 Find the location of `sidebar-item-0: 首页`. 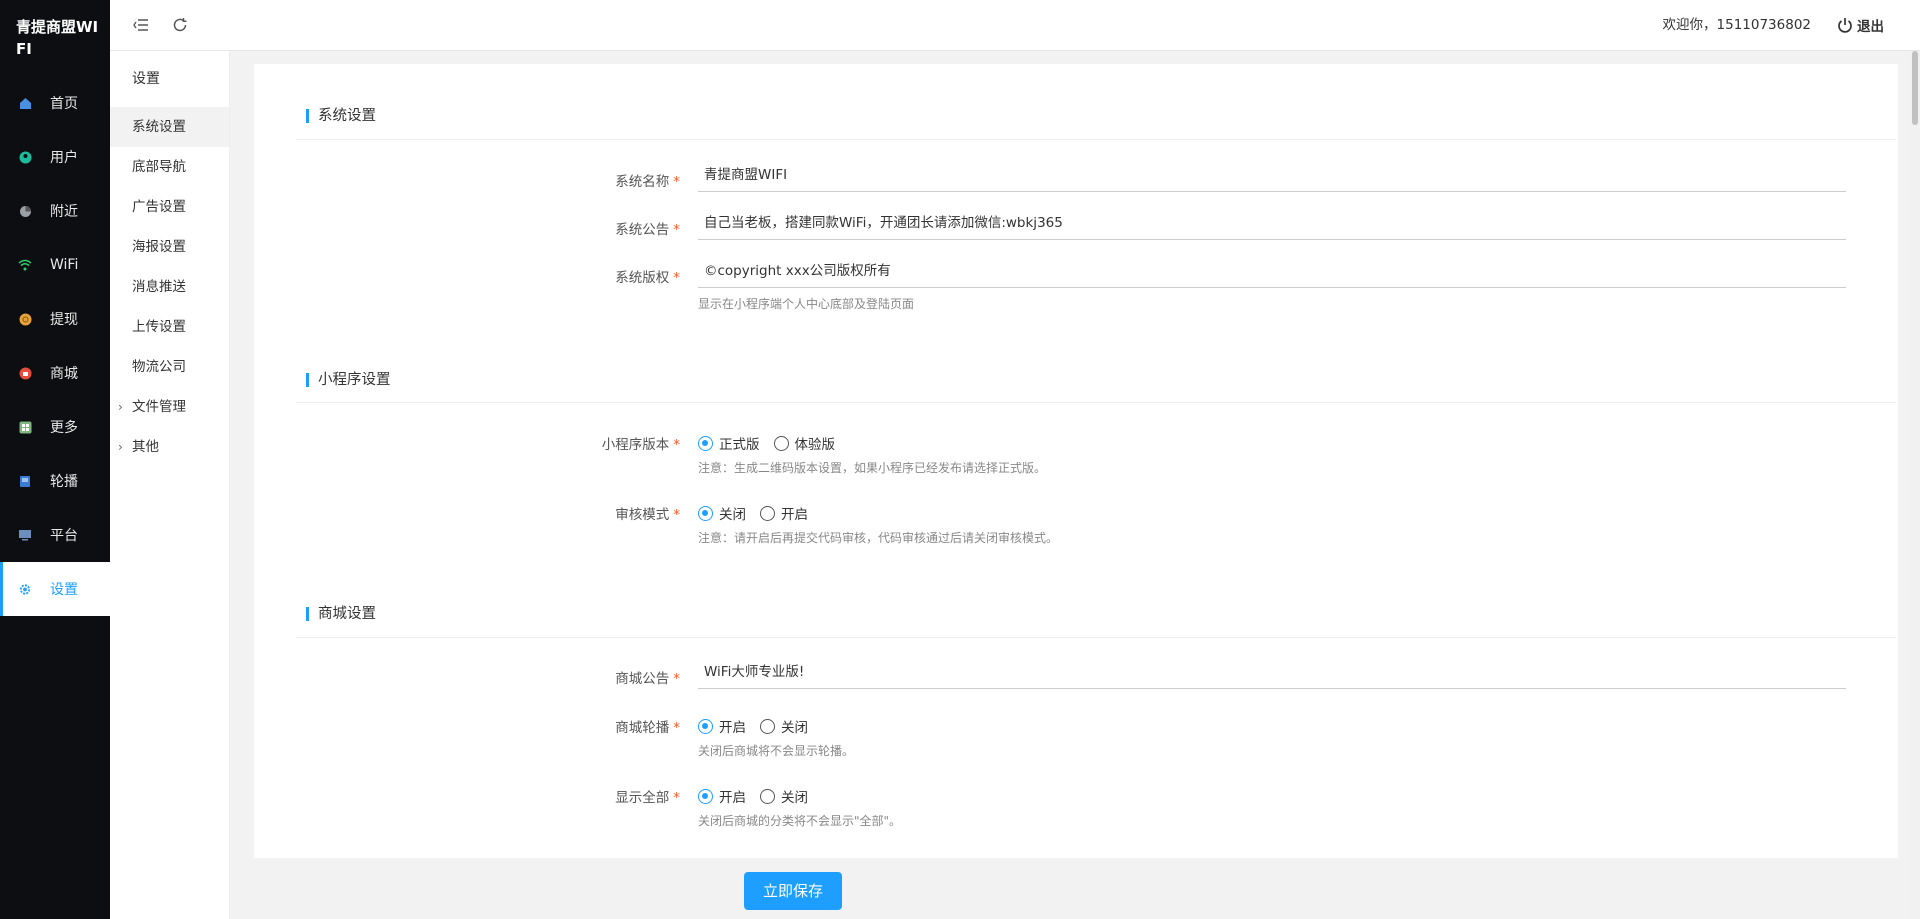

sidebar-item-0: 首页 is located at coordinates (55, 103).